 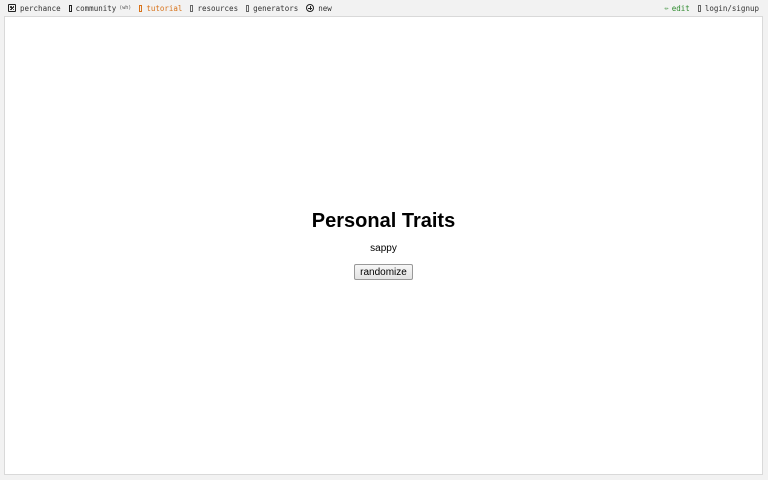 I want to click on nav-tutorial-link: tutorial, so click(x=160, y=8).